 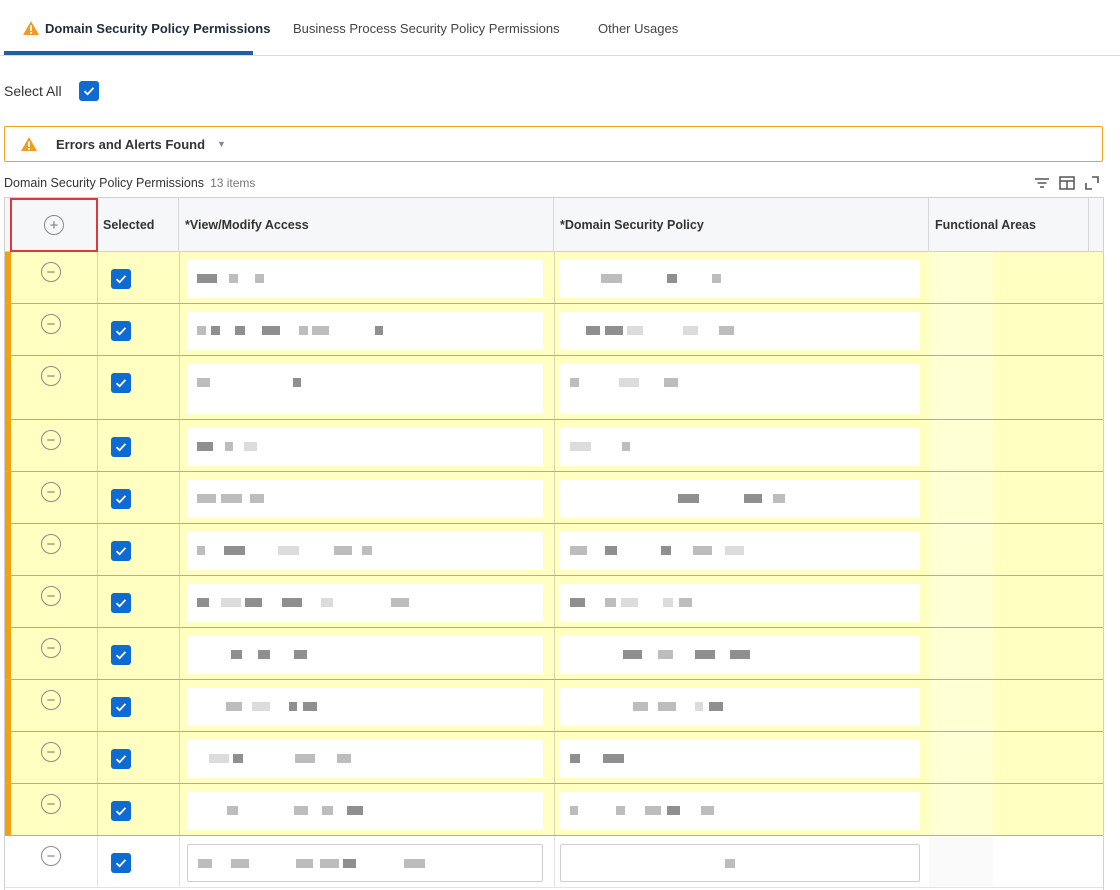 What do you see at coordinates (366, 225) in the screenshot?
I see `column-header-view-modify-access: *View/Modify Access` at bounding box center [366, 225].